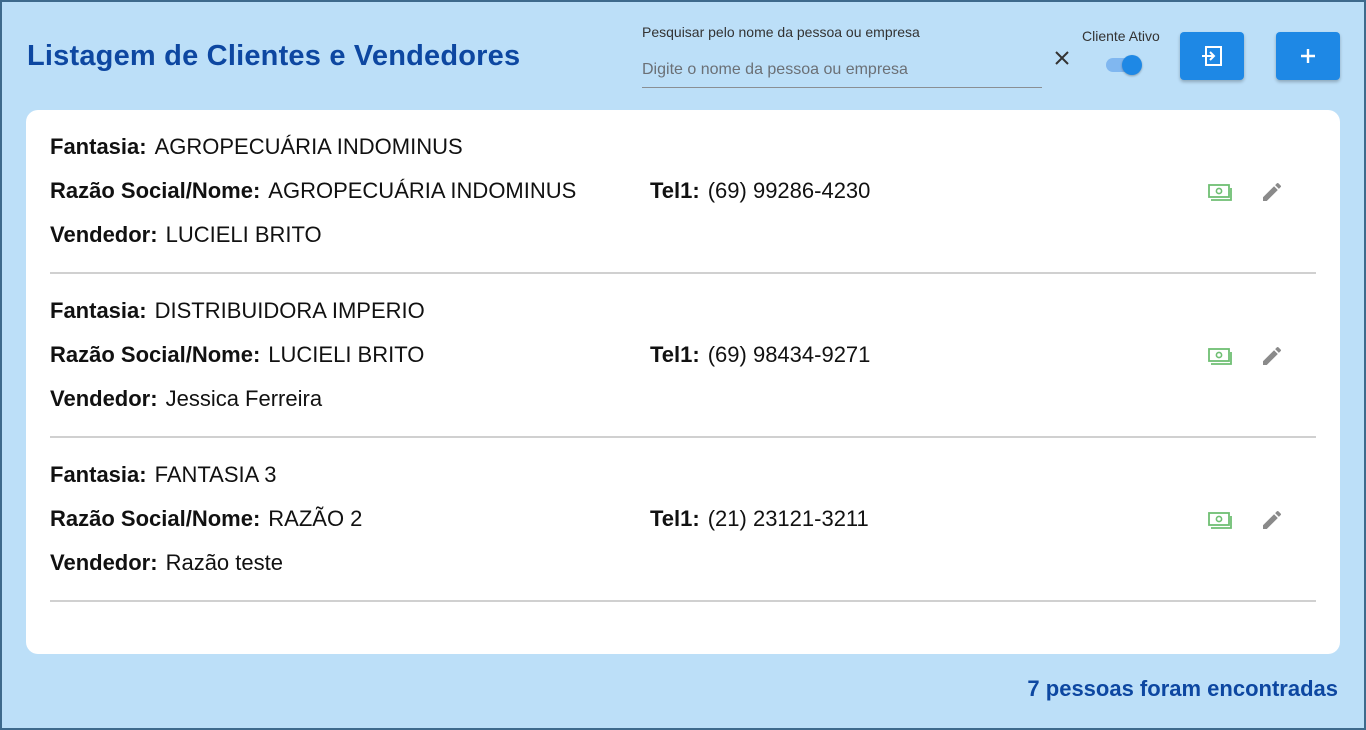 This screenshot has width=1366, height=730. Describe the element at coordinates (224, 562) in the screenshot. I see `vendedor-value: Razão teste` at that location.